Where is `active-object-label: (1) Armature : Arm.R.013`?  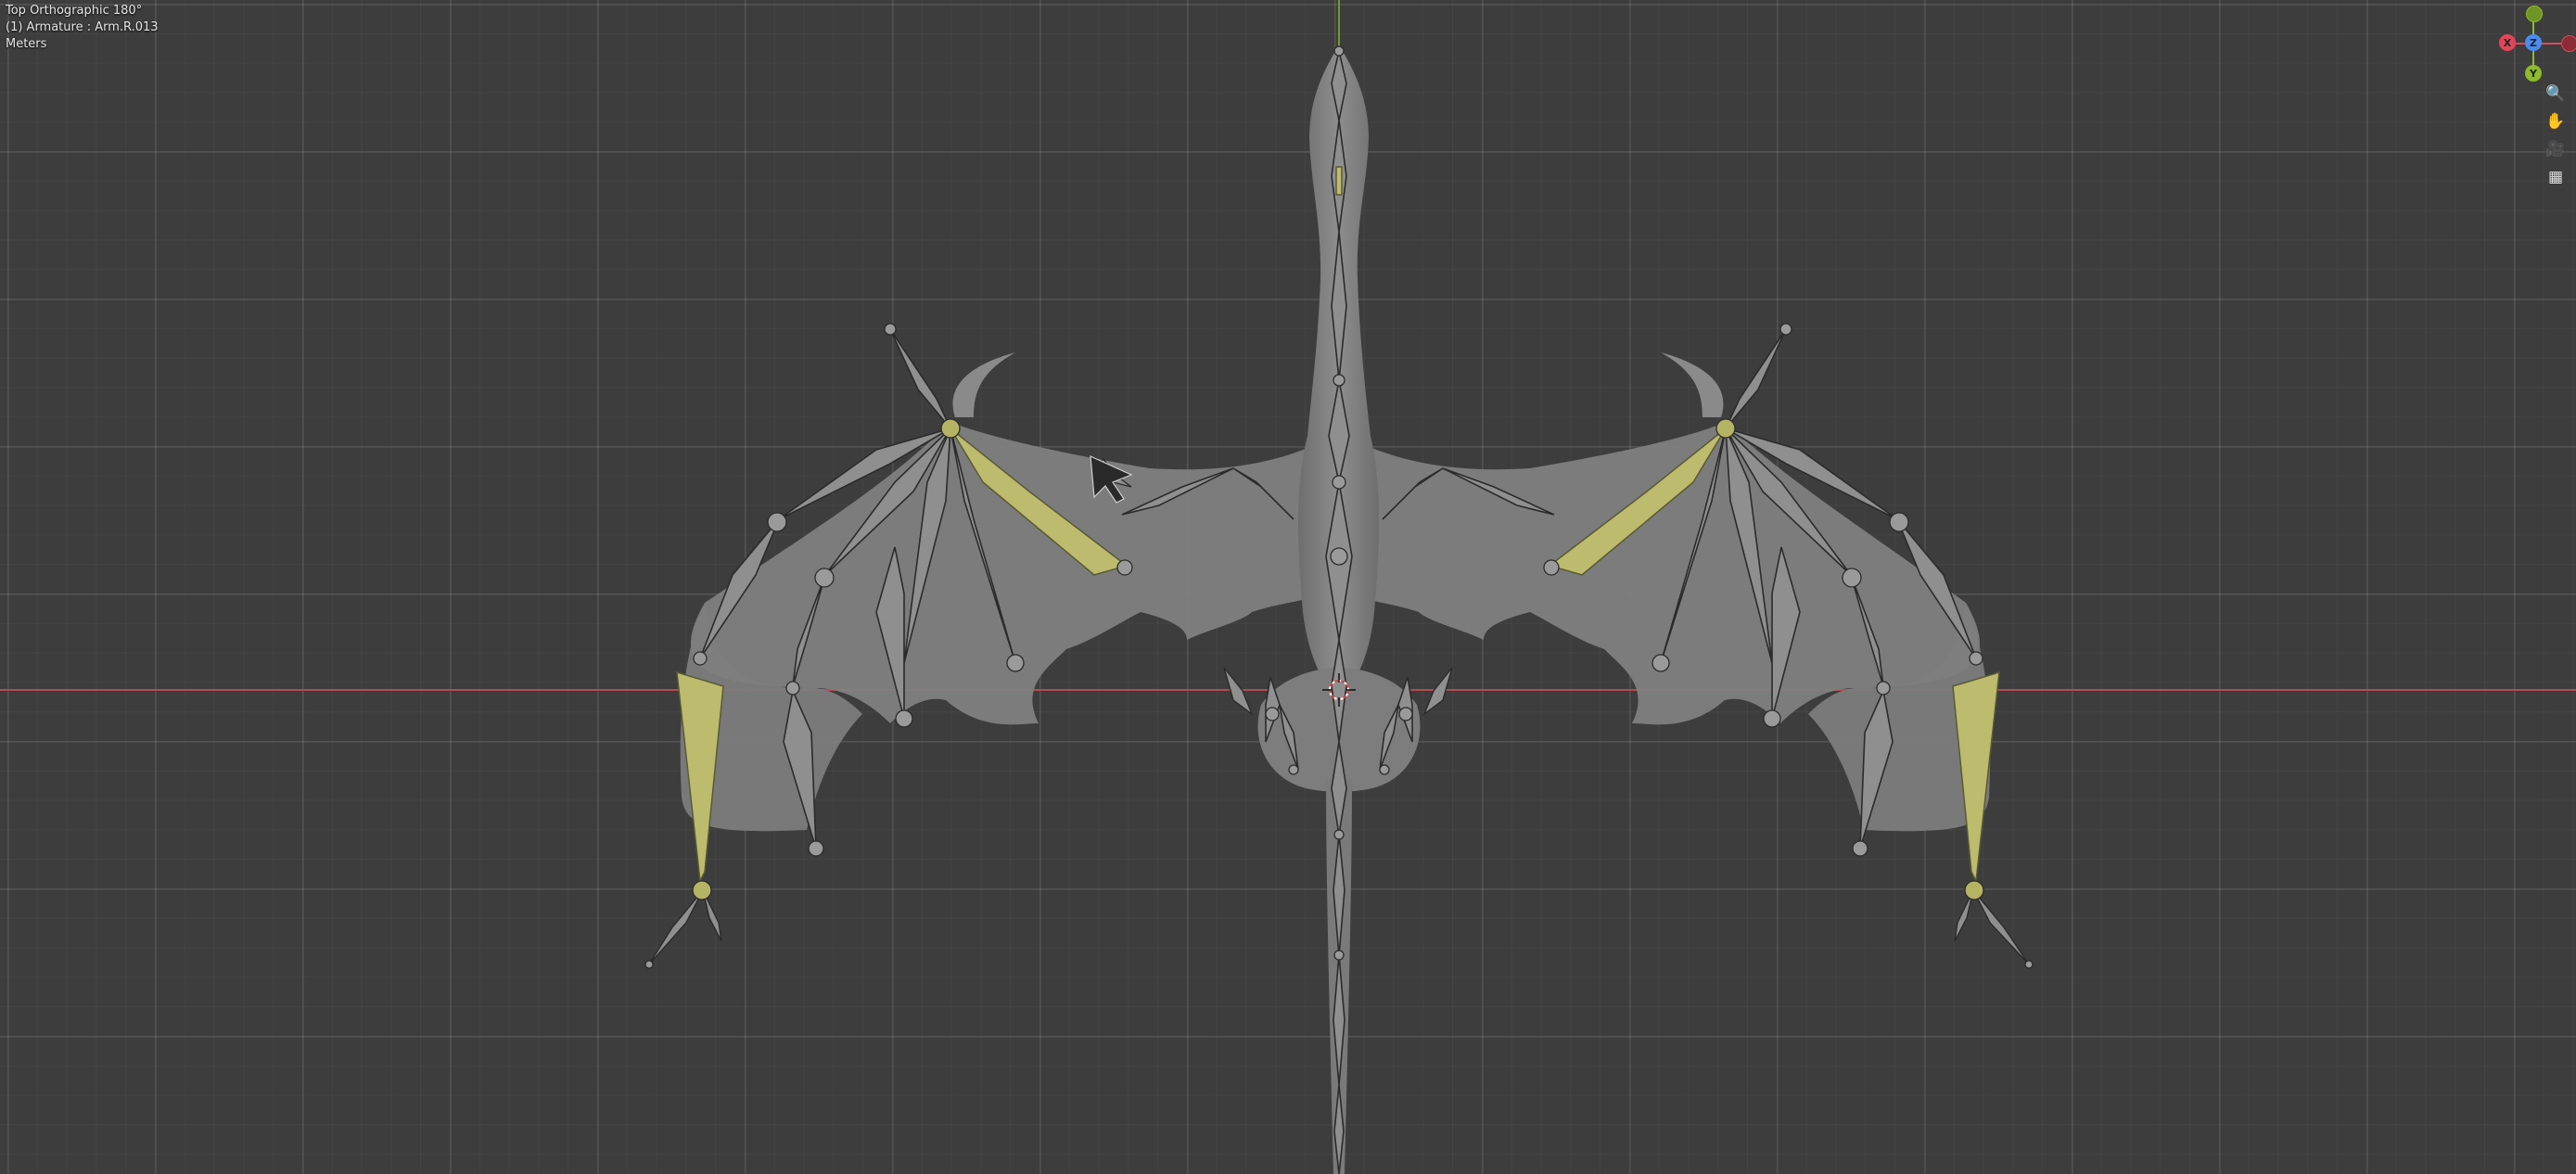
active-object-label: (1) Armature : Arm.R.013 is located at coordinates (82, 27).